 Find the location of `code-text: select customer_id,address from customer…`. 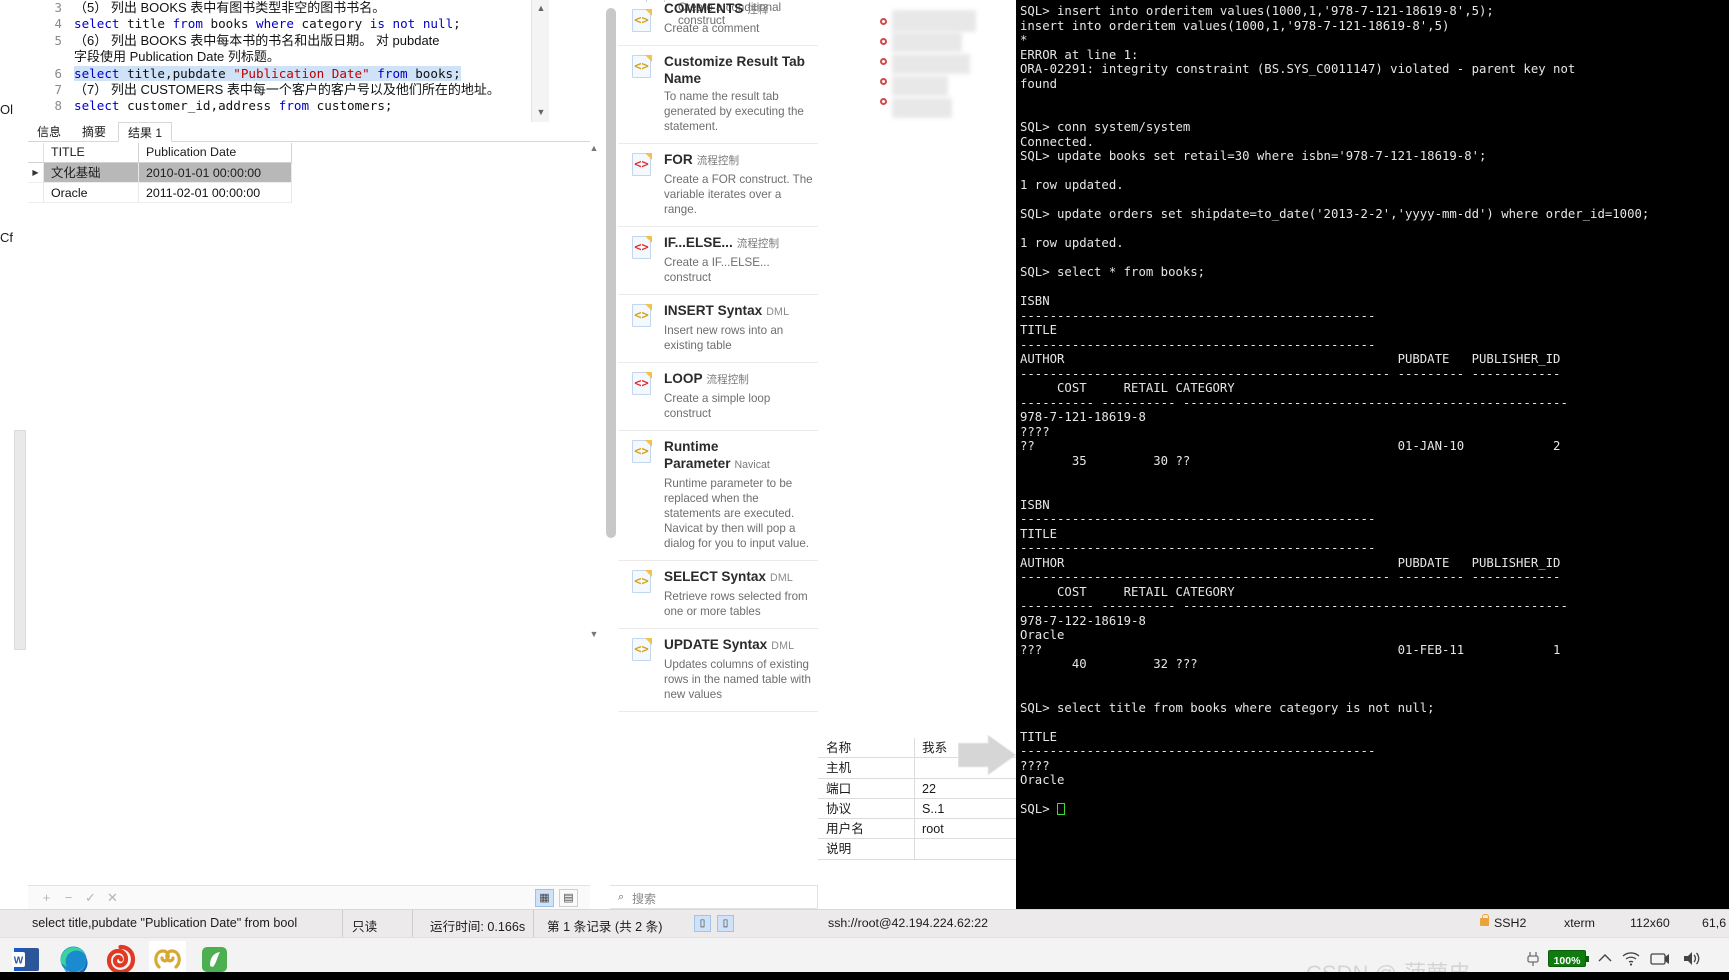

code-text: select customer_id,address from customer… is located at coordinates (233, 105).